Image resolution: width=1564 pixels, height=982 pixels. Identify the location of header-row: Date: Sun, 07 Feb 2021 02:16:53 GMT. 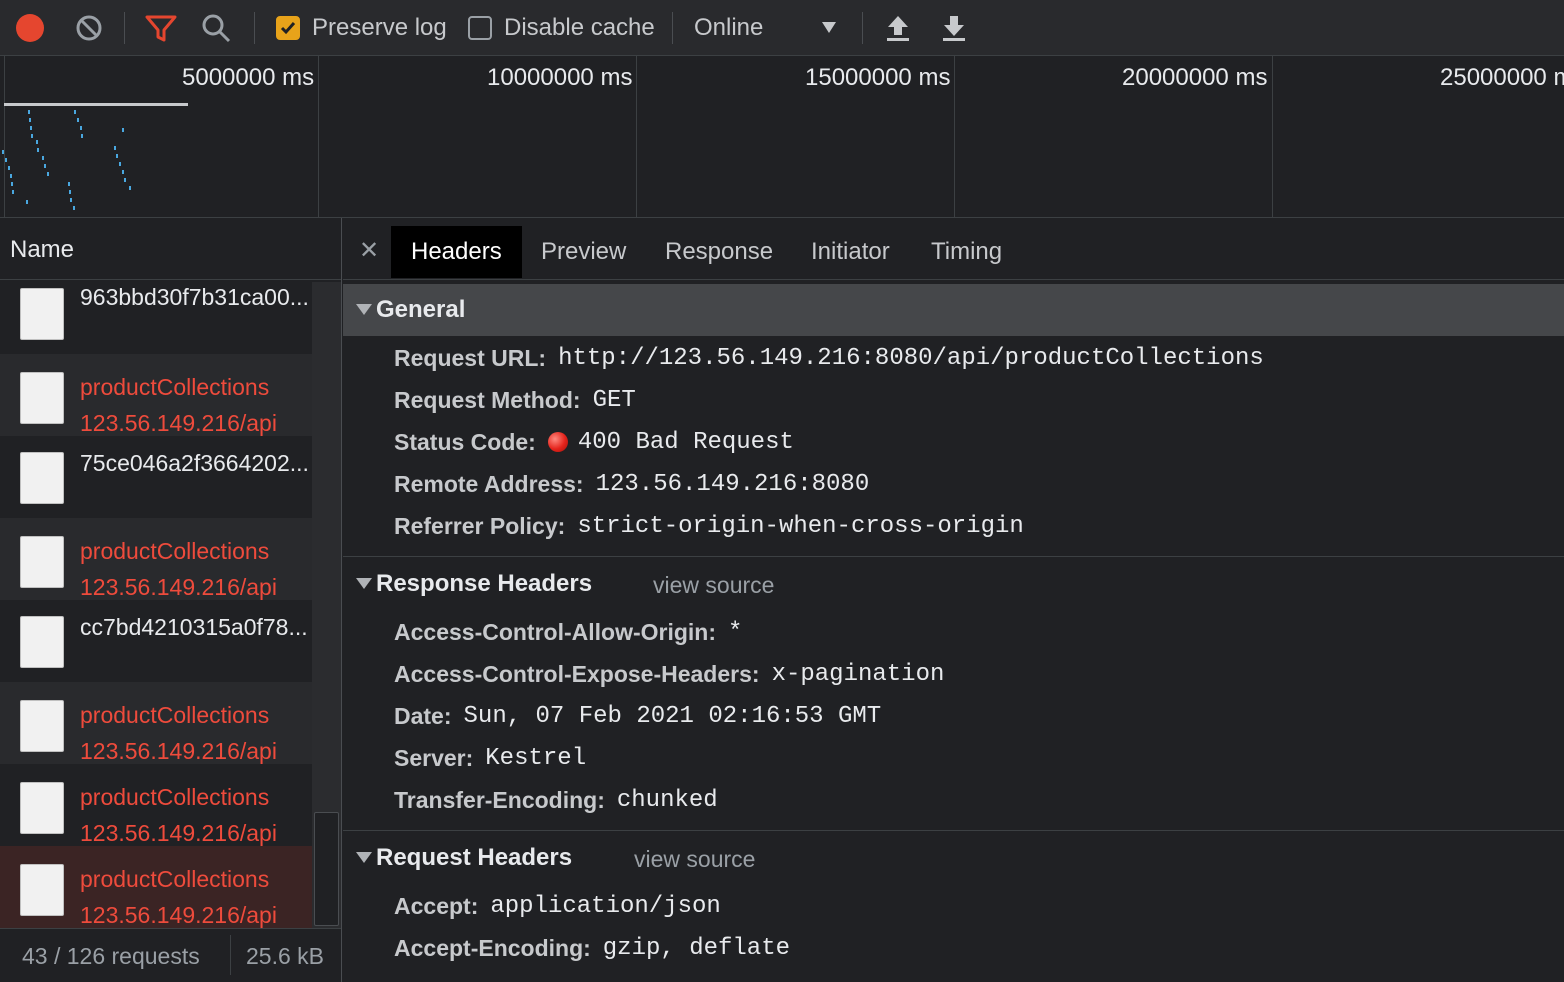
(637, 716).